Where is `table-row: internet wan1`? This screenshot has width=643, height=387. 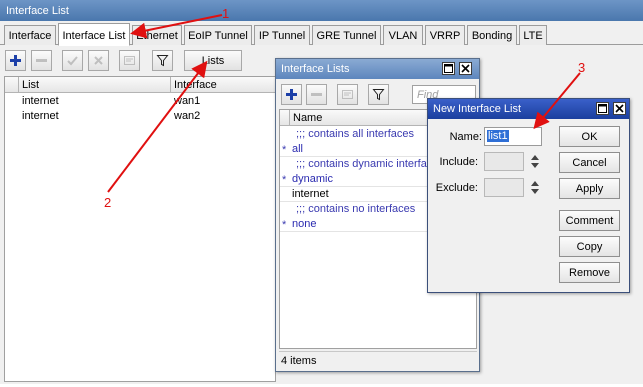 table-row: internet wan1 is located at coordinates (140, 101).